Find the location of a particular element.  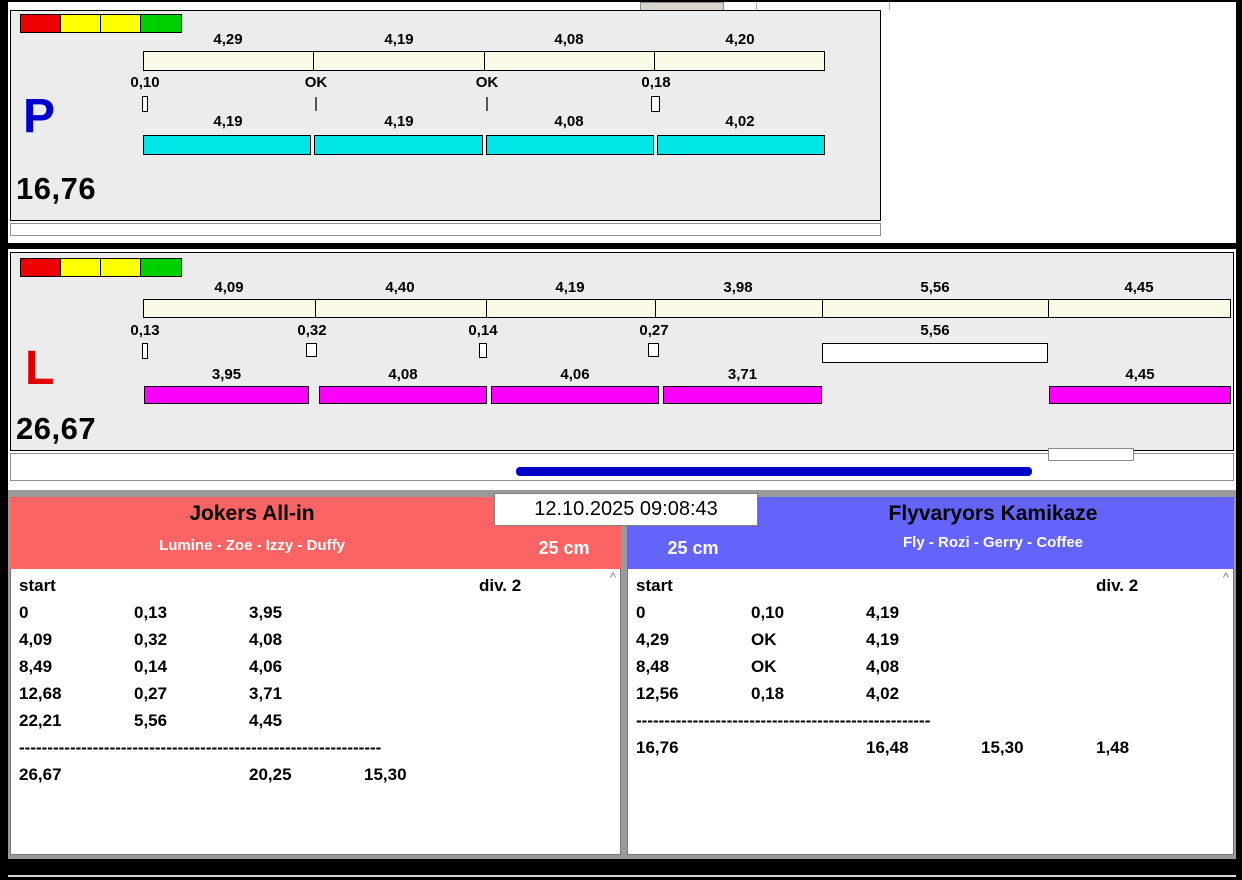

checkpoint-label: 0,13 is located at coordinates (145, 330).